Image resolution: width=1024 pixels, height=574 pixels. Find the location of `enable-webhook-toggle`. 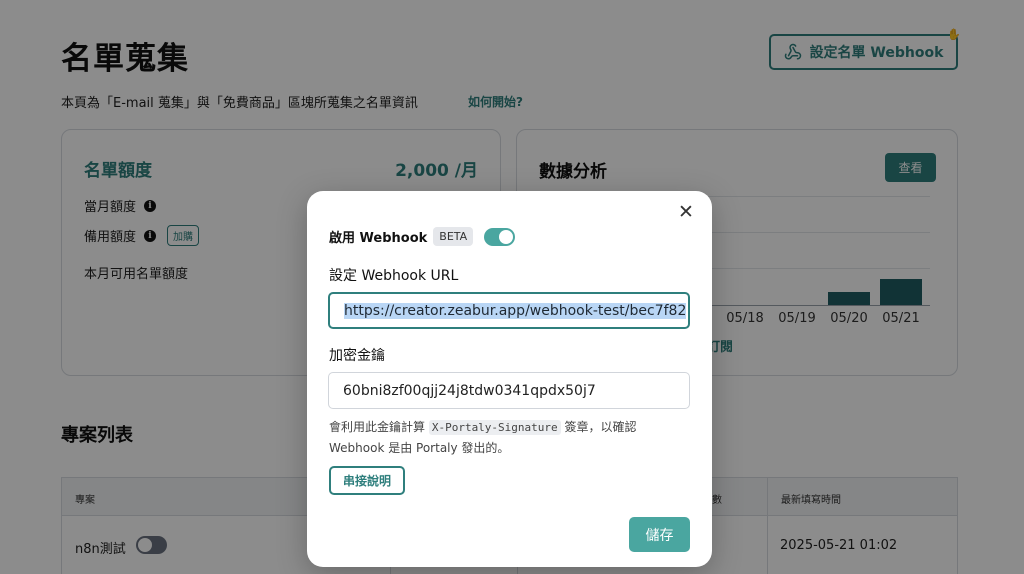

enable-webhook-toggle is located at coordinates (500, 236).